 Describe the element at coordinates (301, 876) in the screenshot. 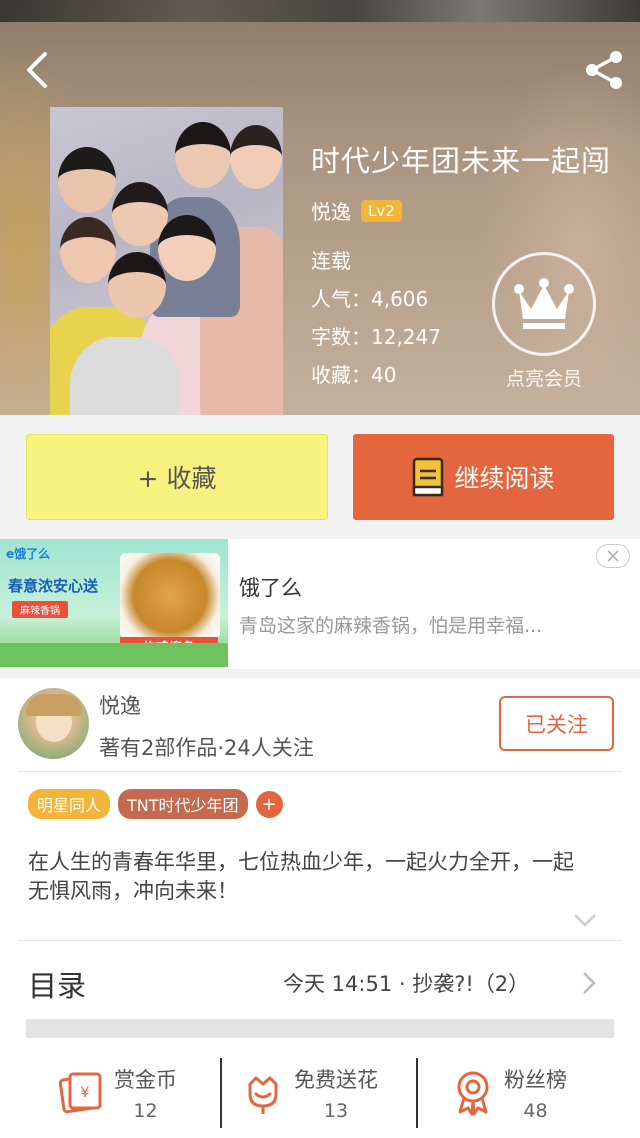

I see `book-intro: 在人生的青春年华里，七位热血少年，一起火力全开，一起无惧风雨，冲向未来！` at that location.